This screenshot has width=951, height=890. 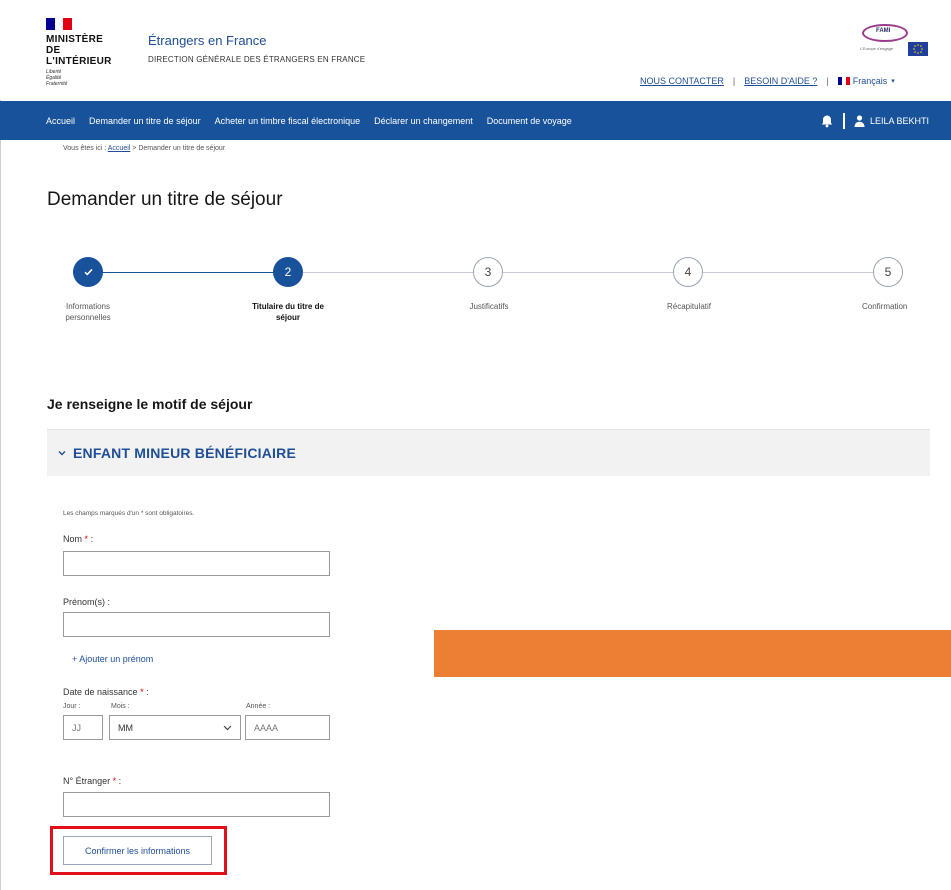 What do you see at coordinates (137, 850) in the screenshot?
I see `confirm-button: Confirmer les informations` at bounding box center [137, 850].